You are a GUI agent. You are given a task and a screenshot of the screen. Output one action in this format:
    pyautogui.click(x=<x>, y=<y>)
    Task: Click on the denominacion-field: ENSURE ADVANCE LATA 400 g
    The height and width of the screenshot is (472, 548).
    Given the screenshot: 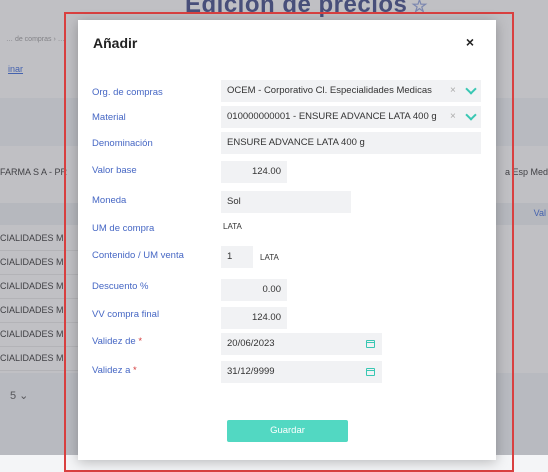 What is the action you would take?
    pyautogui.click(x=351, y=143)
    